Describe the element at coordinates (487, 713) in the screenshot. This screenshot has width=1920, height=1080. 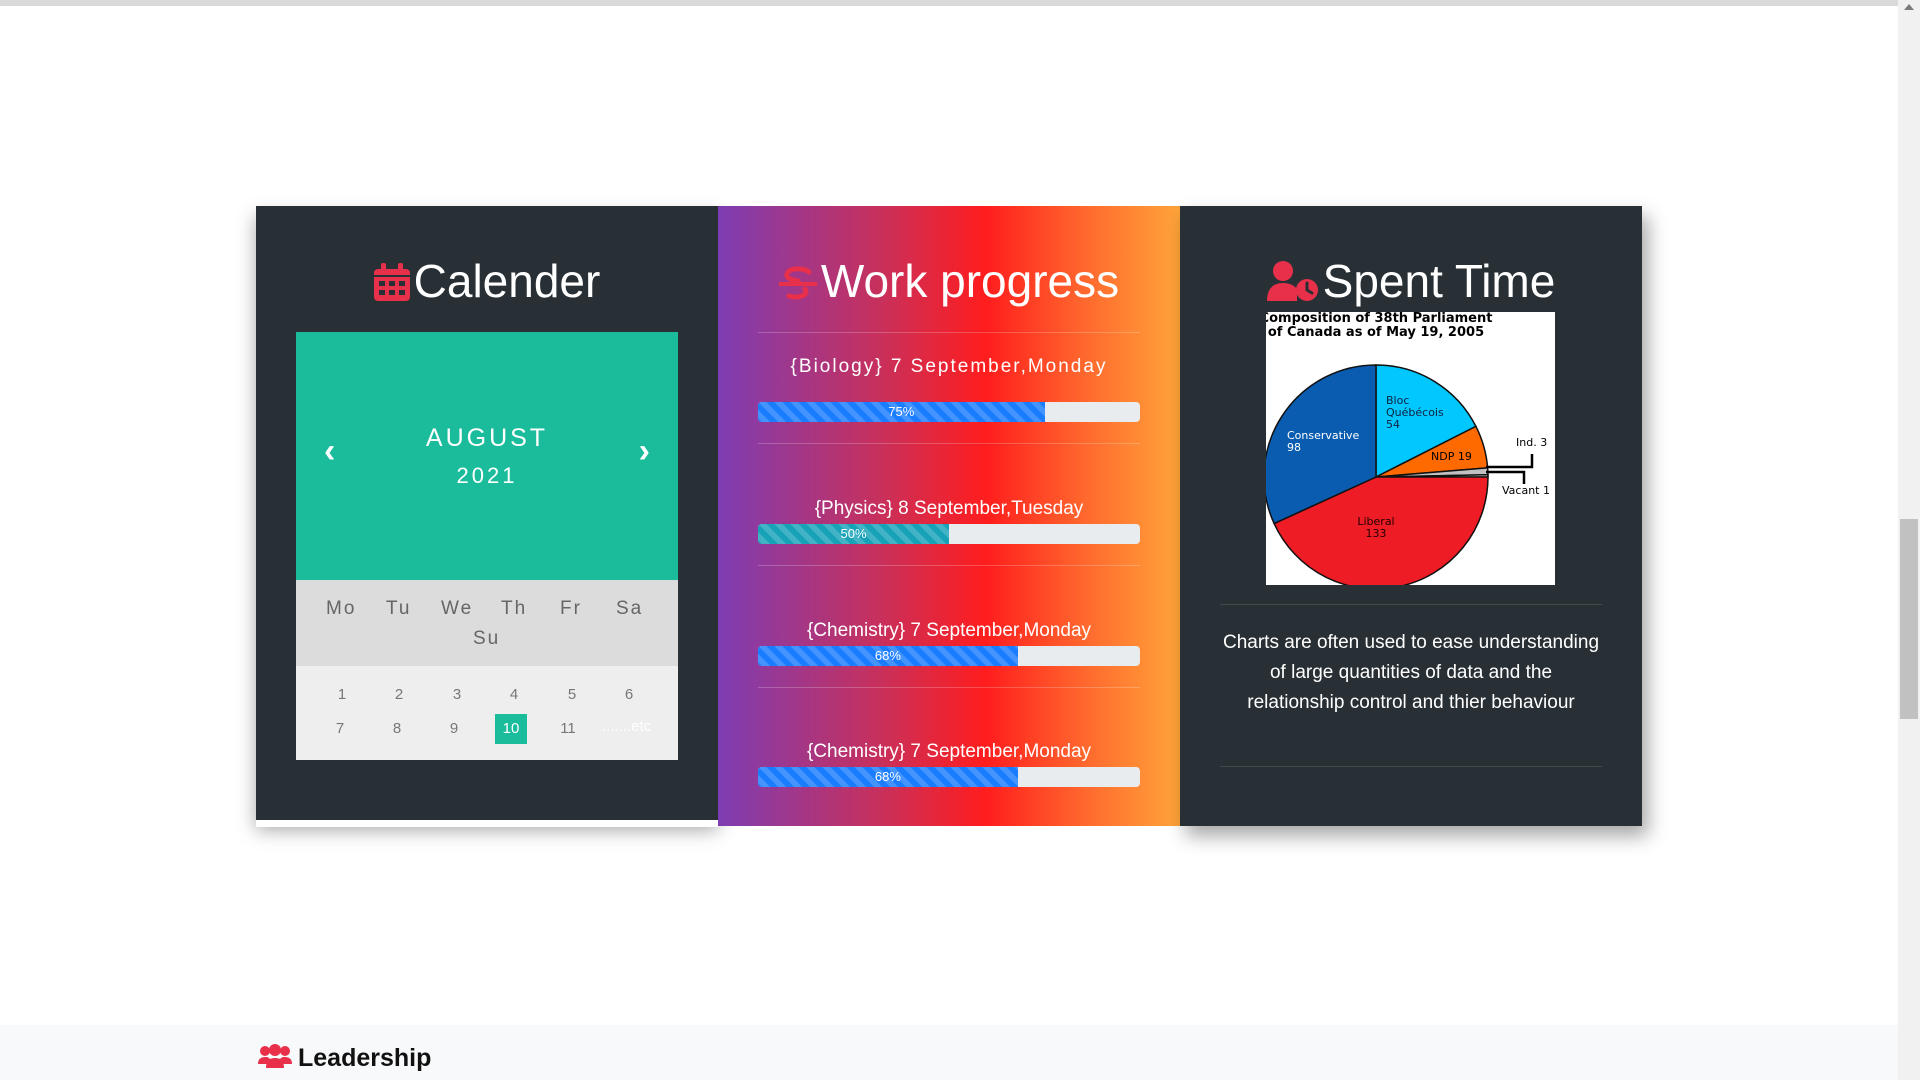
I see `calendar-days: 1 2 3 4 5 6 7 8 9 10 11 .......etc` at that location.